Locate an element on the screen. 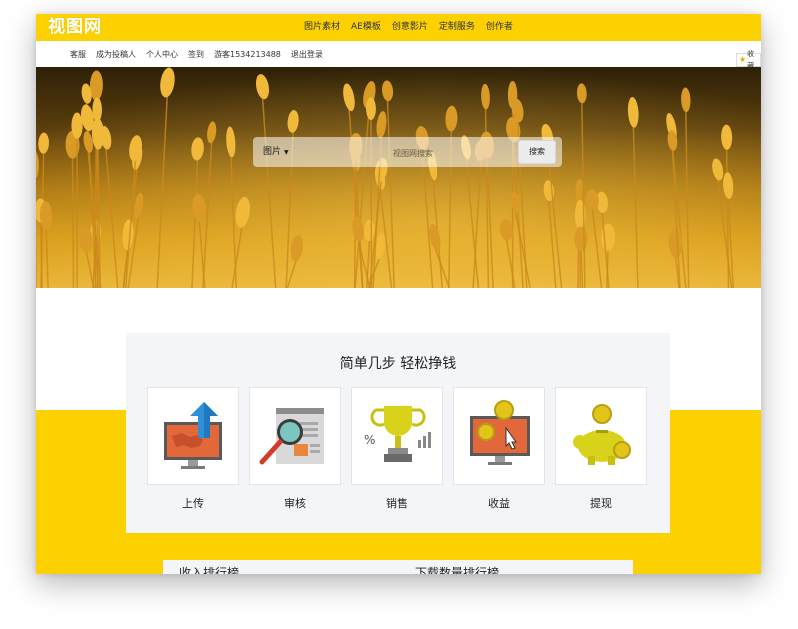 This screenshot has height=629, width=798. earnings-monitor-icon is located at coordinates (499, 436).